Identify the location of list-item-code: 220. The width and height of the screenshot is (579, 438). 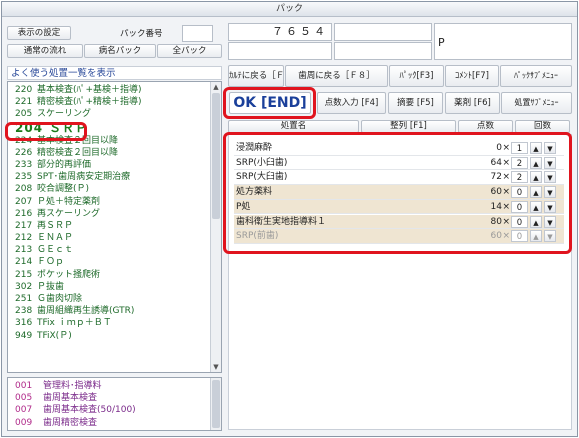
(24, 90).